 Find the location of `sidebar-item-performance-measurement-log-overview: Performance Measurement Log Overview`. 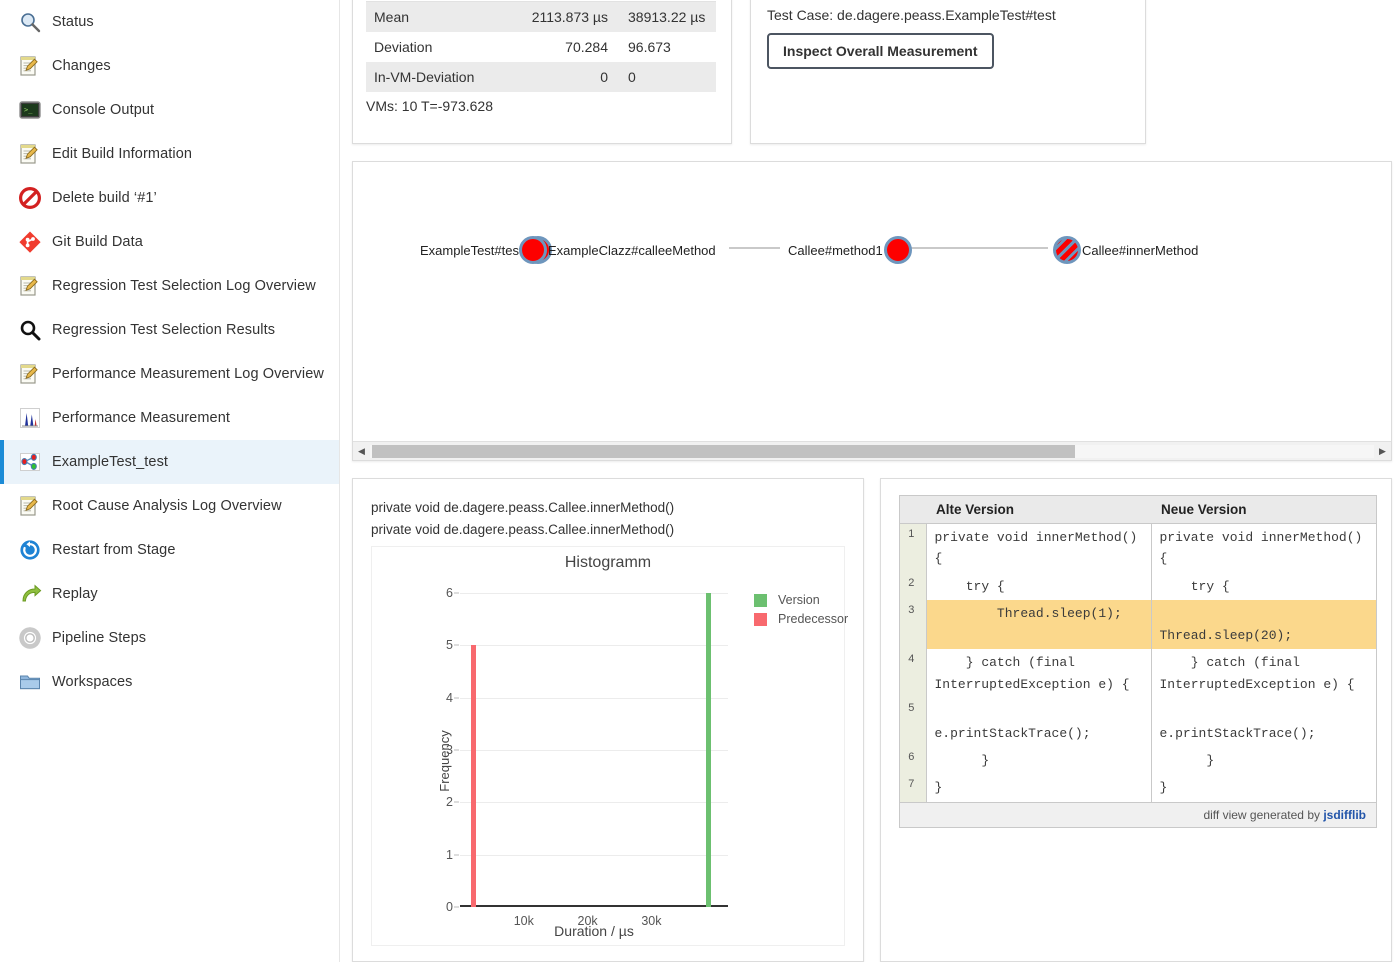

sidebar-item-performance-measurement-log-overview: Performance Measurement Log Overview is located at coordinates (169, 374).